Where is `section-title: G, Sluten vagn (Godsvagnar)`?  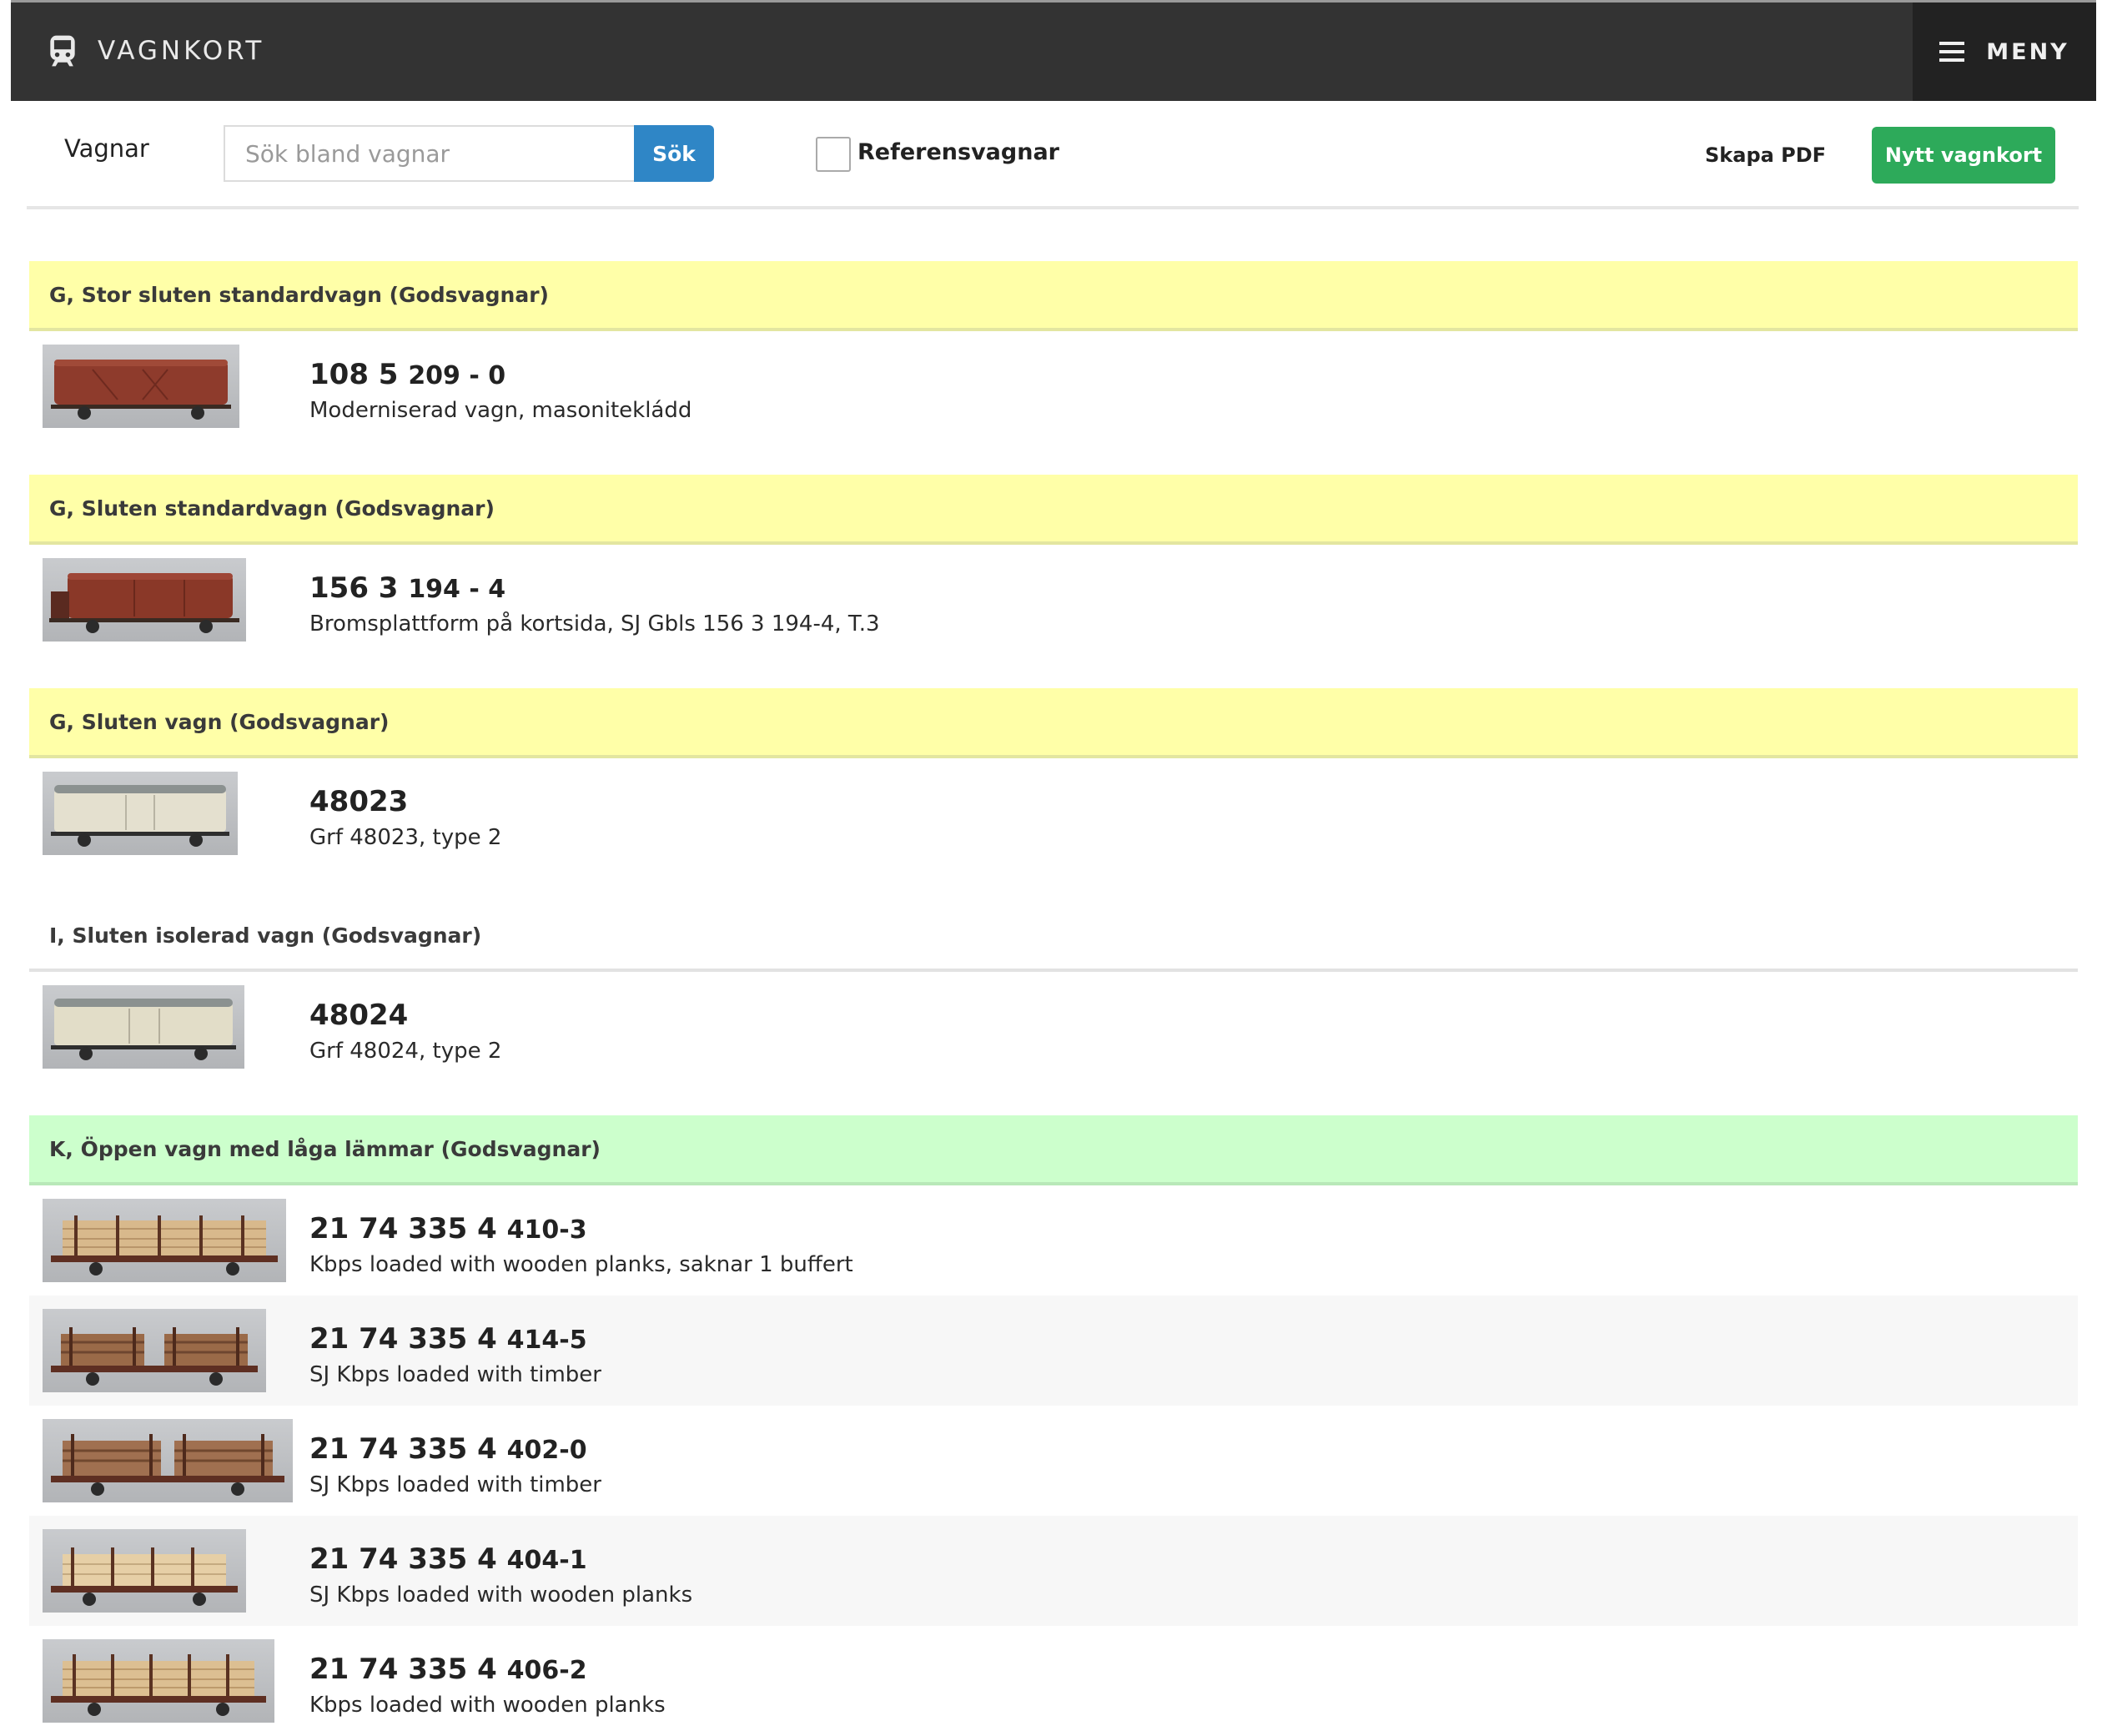 section-title: G, Sluten vagn (Godsvagnar) is located at coordinates (220, 721).